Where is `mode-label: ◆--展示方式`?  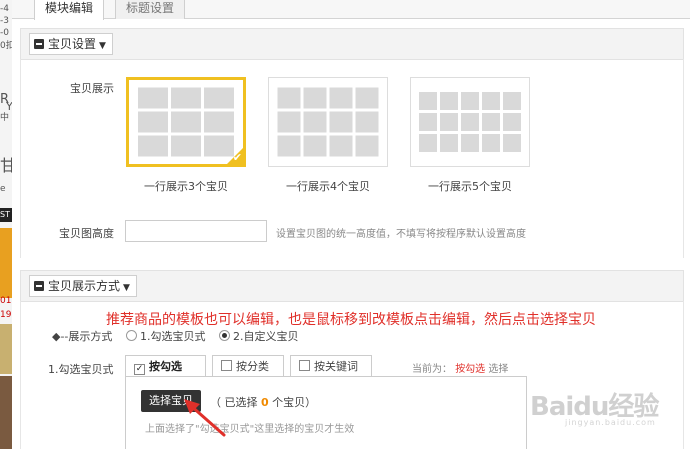
mode-label: ◆--展示方式 is located at coordinates (82, 336).